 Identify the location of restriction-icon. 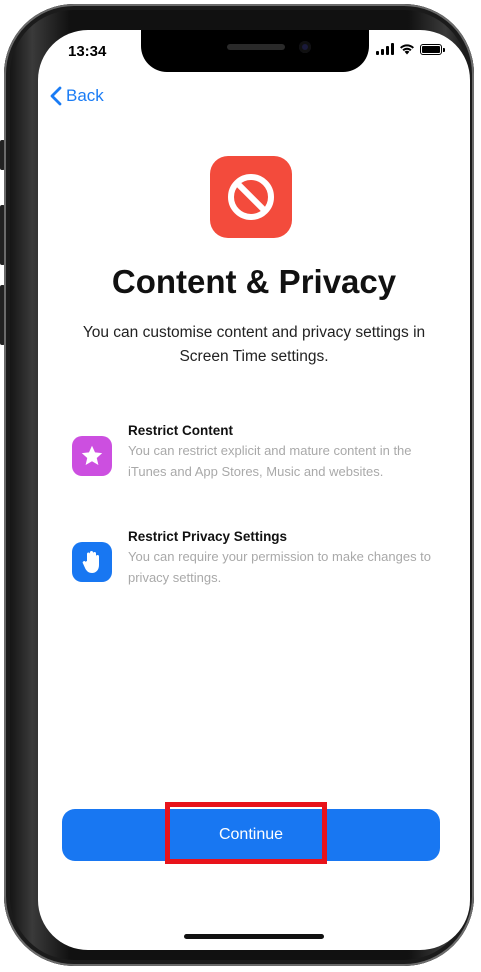
(251, 197).